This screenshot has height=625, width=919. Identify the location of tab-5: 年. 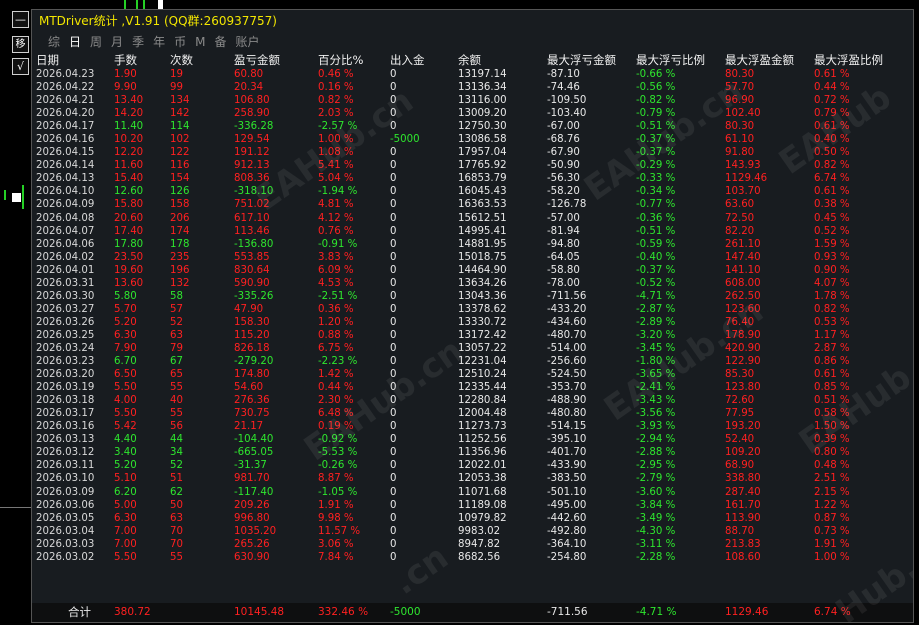
(159, 42).